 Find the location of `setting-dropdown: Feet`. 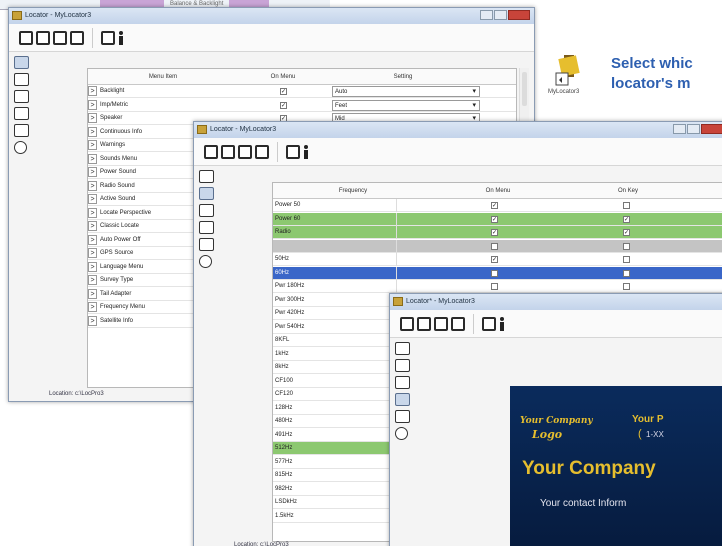

setting-dropdown: Feet is located at coordinates (406, 105).